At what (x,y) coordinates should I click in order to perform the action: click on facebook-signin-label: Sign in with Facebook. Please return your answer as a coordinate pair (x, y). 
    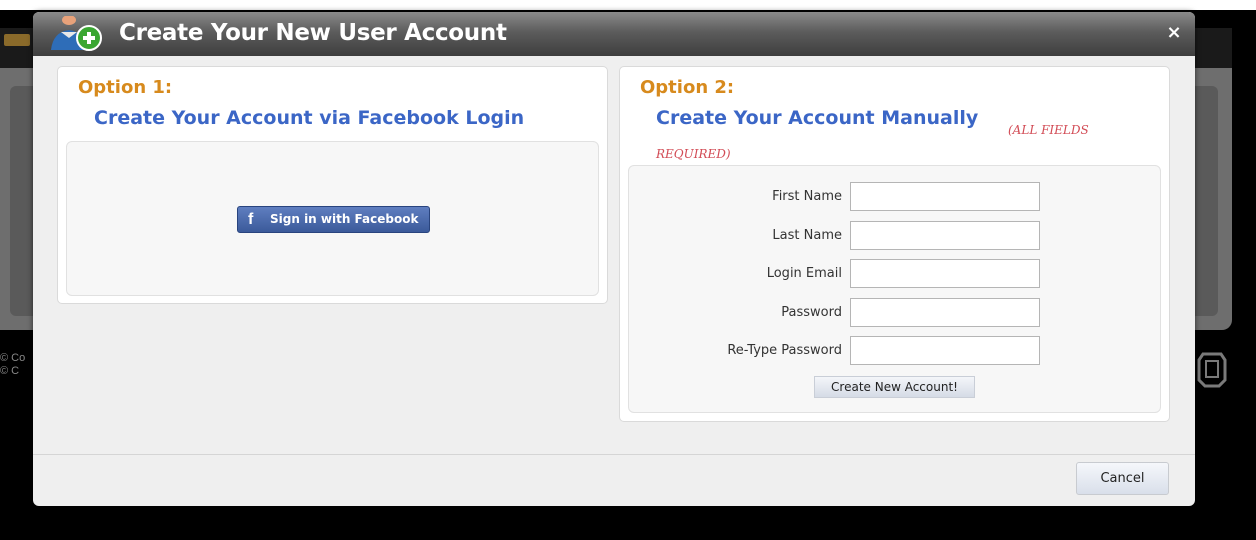
    Looking at the image, I should click on (344, 219).